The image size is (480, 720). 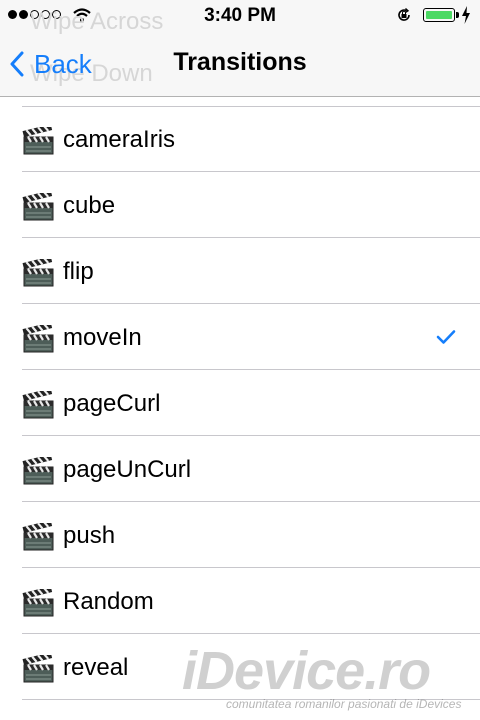 What do you see at coordinates (404, 14) in the screenshot?
I see `orientation-lock-icon` at bounding box center [404, 14].